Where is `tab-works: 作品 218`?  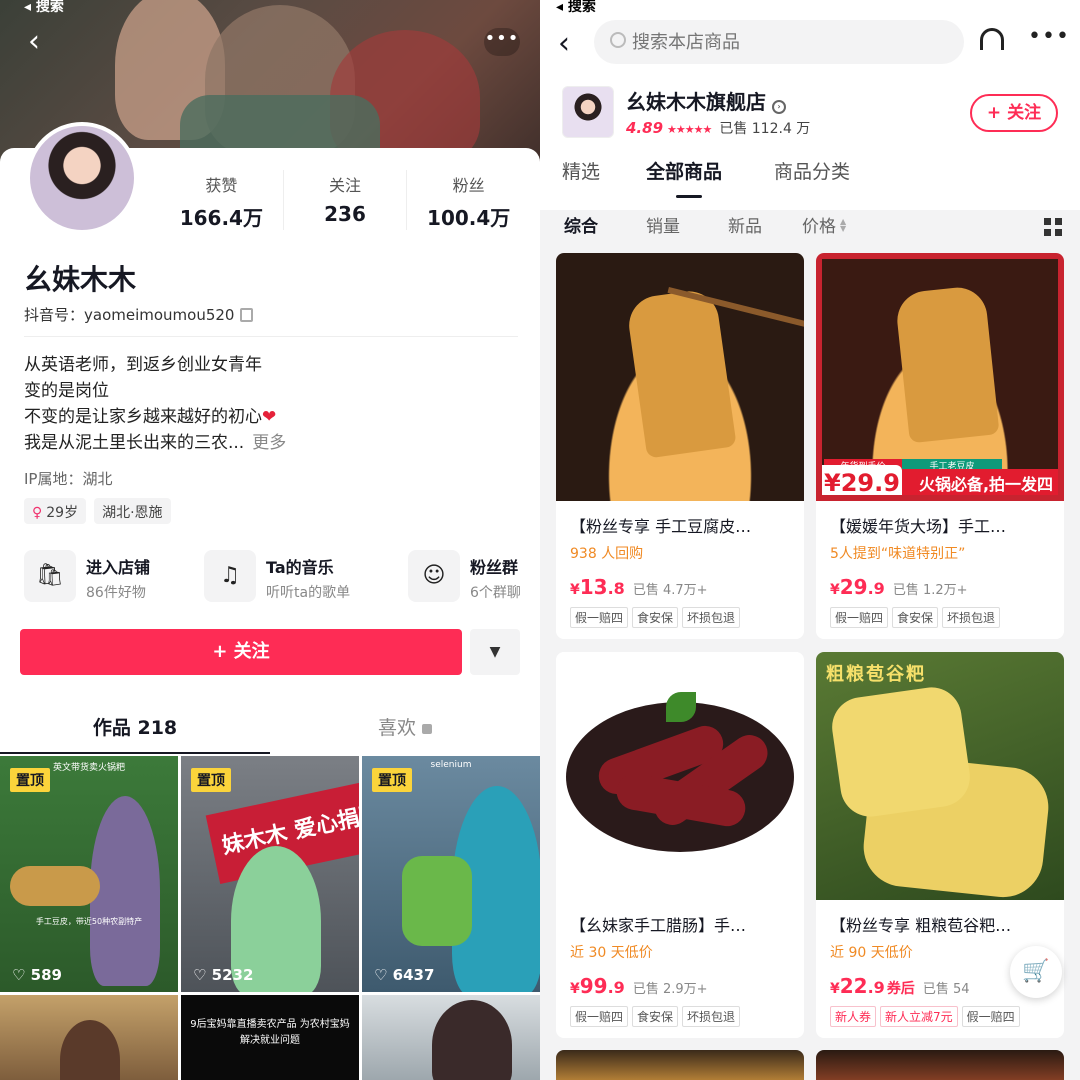 tab-works: 作品 218 is located at coordinates (135, 728).